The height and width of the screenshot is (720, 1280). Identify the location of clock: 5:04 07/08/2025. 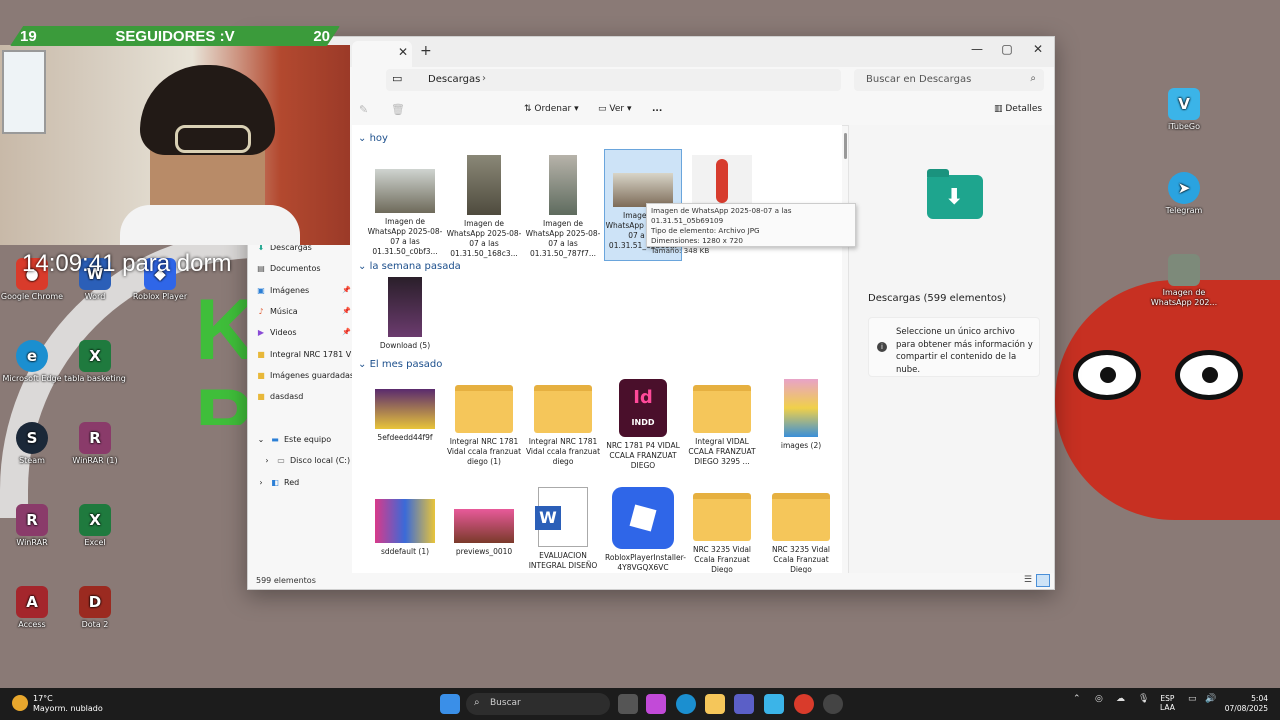
(1245, 704).